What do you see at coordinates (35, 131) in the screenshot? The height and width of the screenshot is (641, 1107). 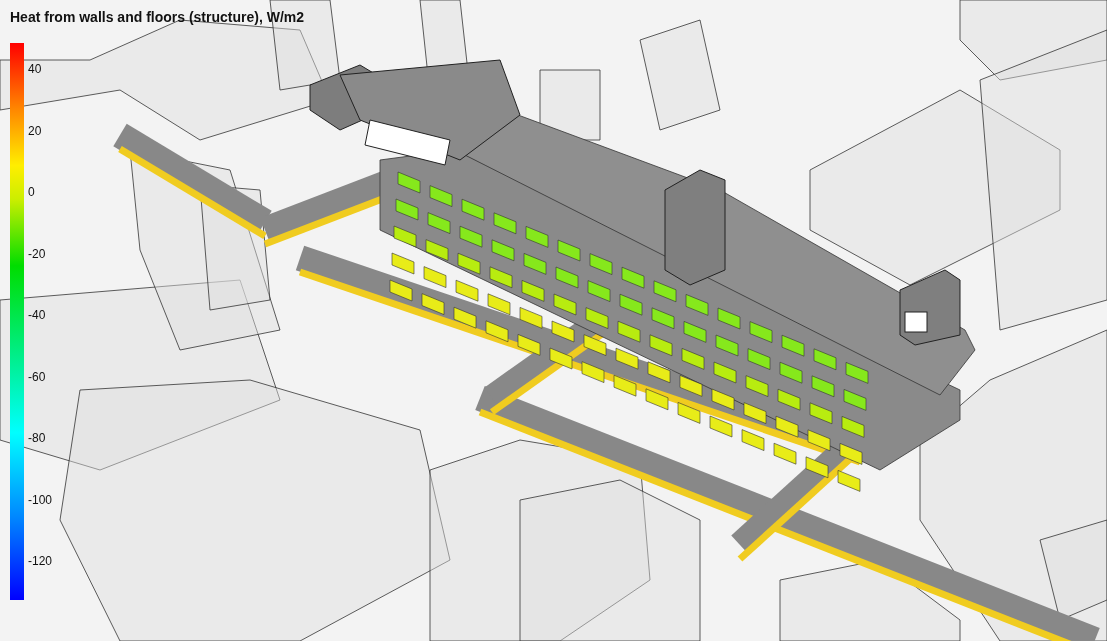 I see `scale-label: 20` at bounding box center [35, 131].